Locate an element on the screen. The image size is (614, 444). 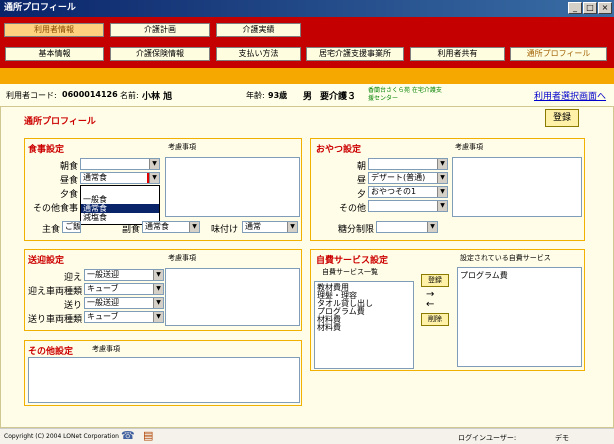
close-button: × is located at coordinates (605, 8).